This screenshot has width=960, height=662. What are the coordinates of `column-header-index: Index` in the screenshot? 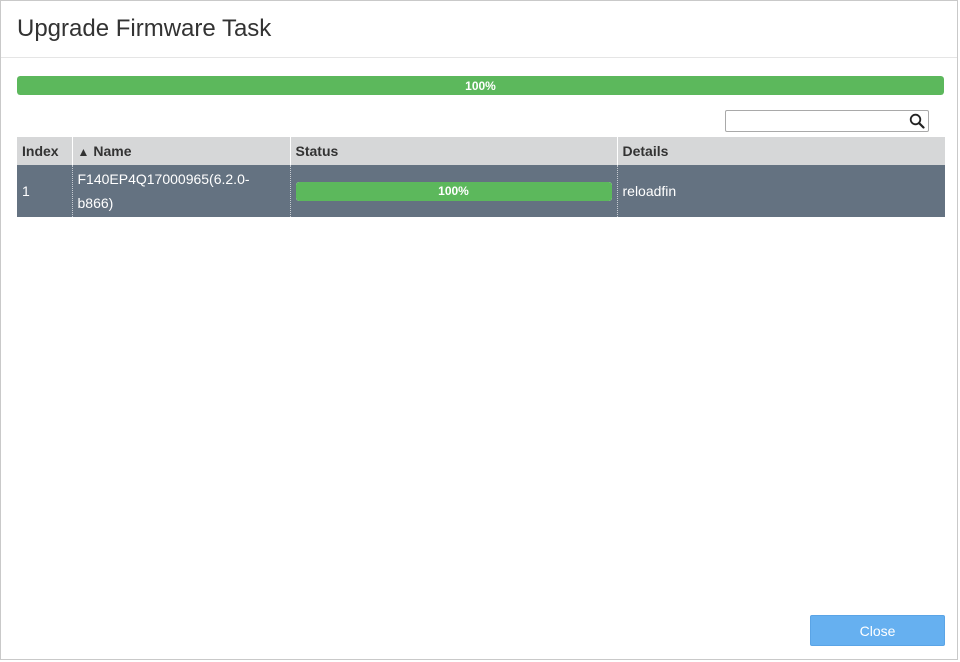 It's located at (45, 151).